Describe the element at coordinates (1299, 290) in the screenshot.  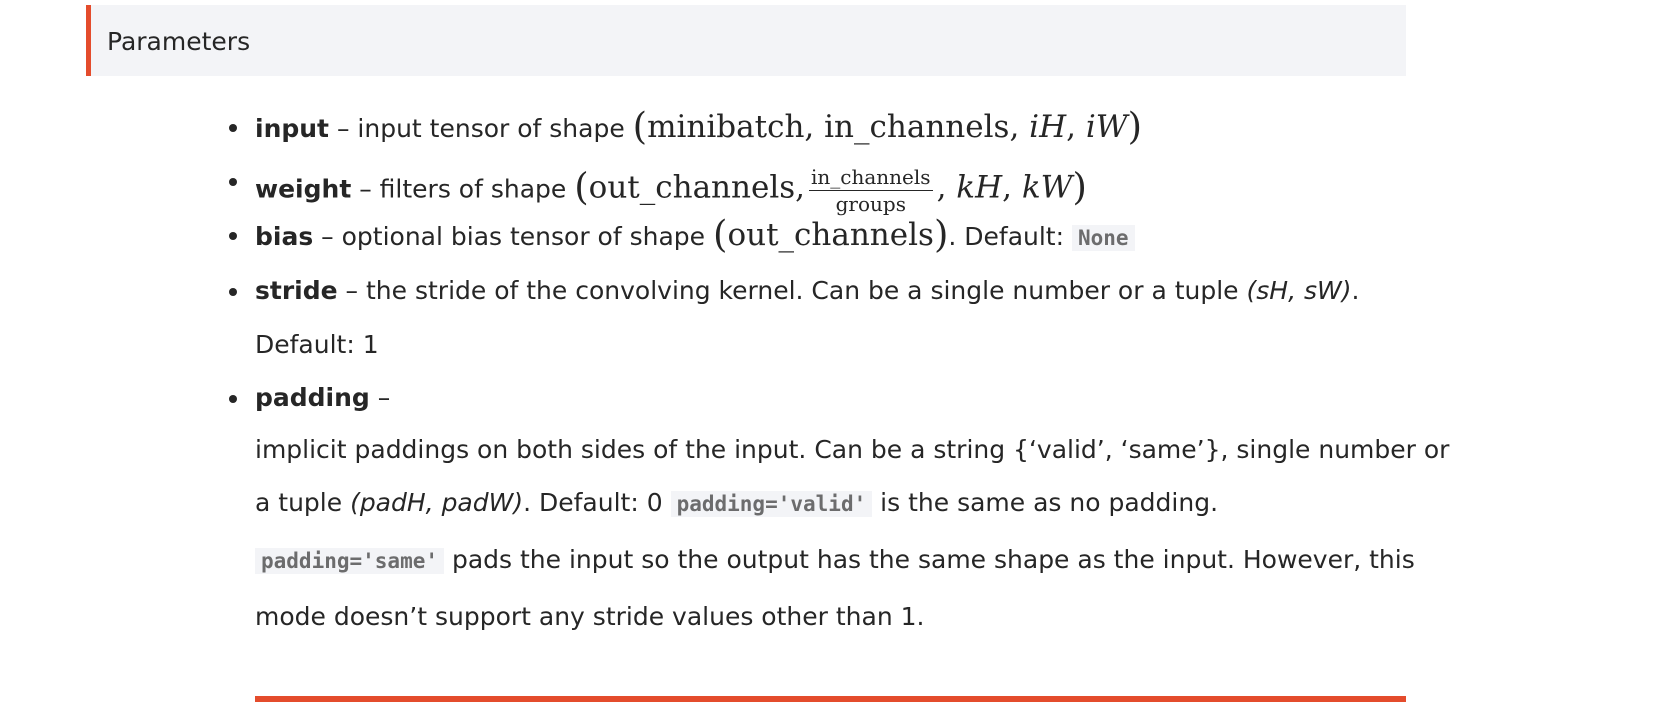
I see `stride-tuple: (sH, sW)` at that location.